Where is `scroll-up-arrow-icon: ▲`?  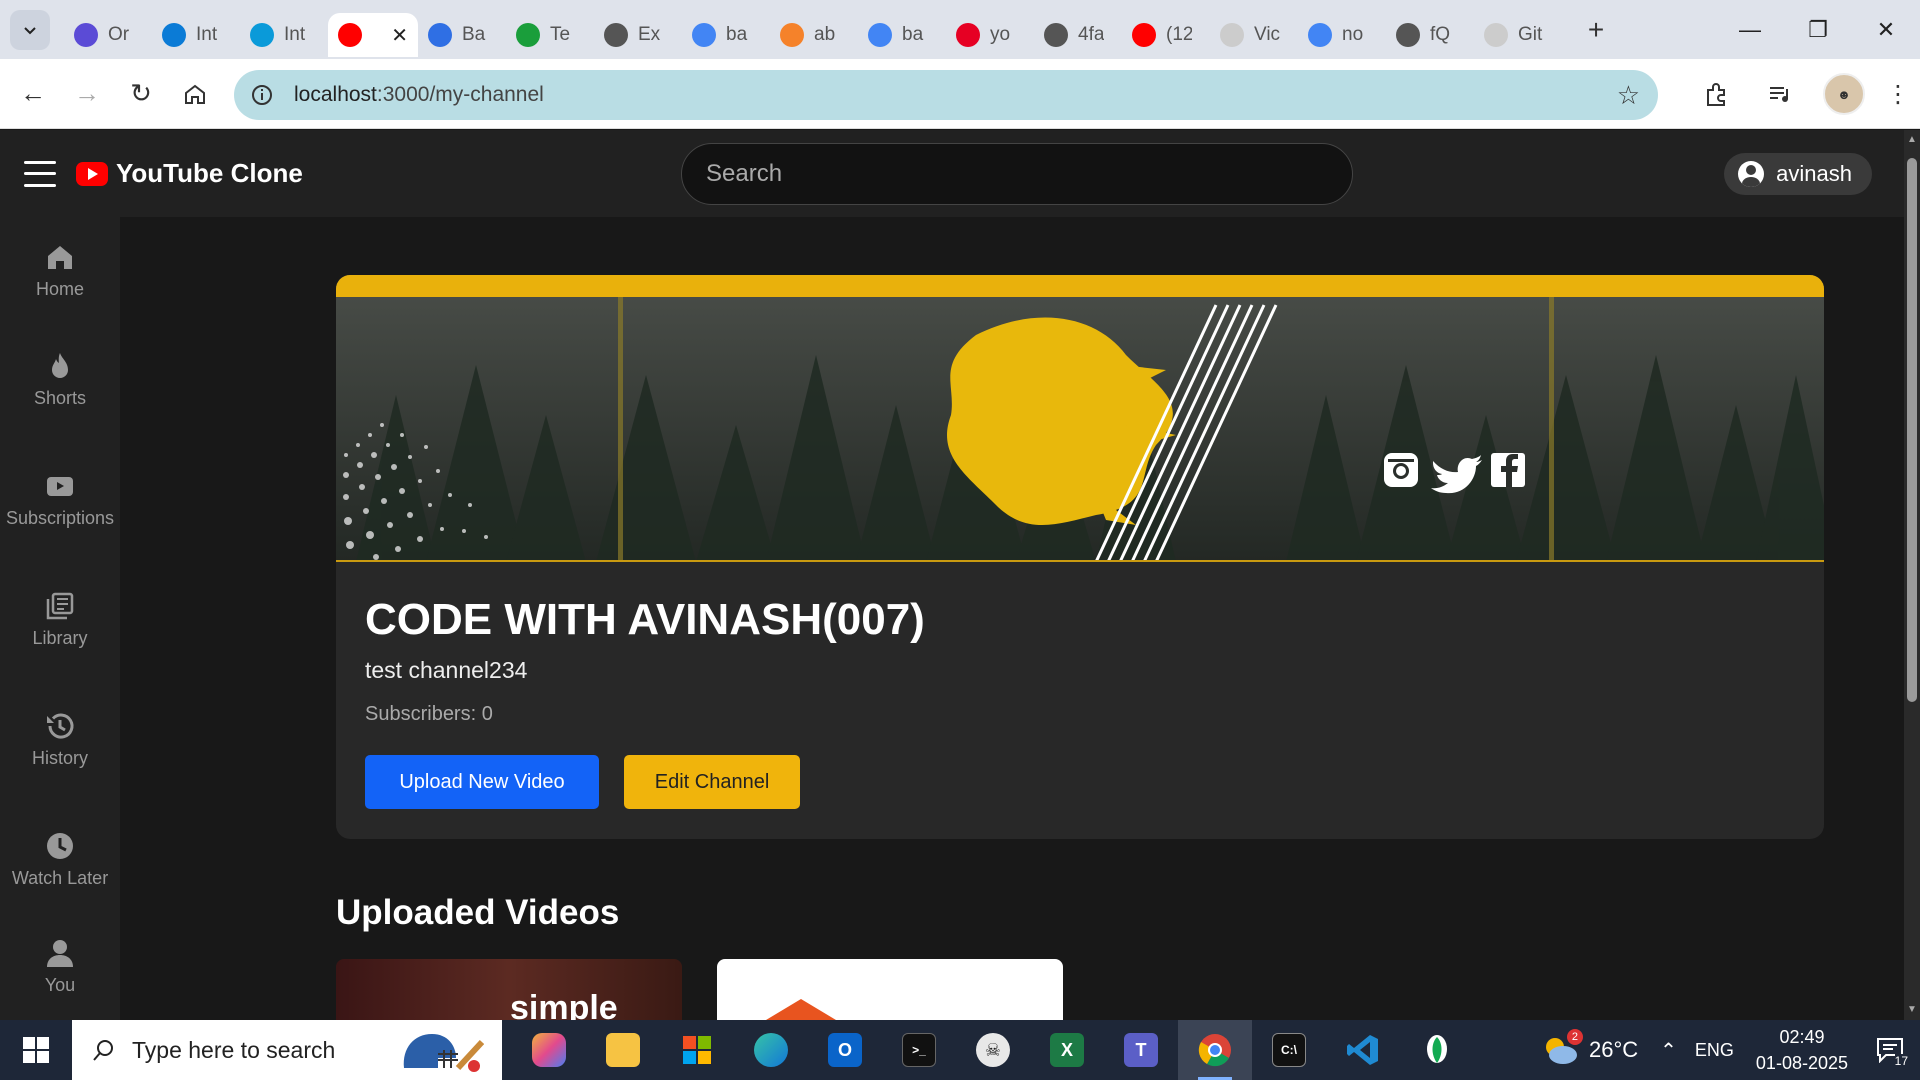 scroll-up-arrow-icon: ▲ is located at coordinates (1912, 140).